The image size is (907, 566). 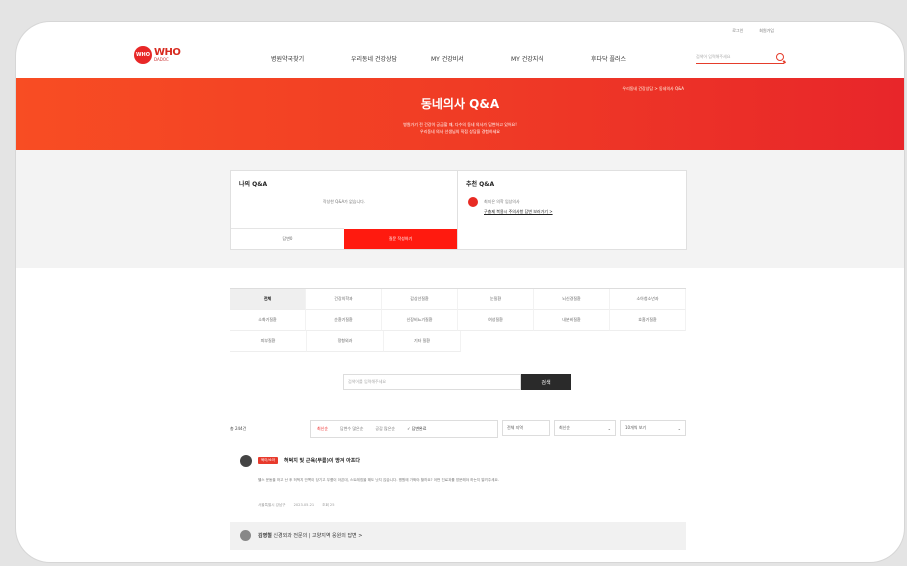 What do you see at coordinates (420, 320) in the screenshot?
I see `category-item: 신장비뇨기질환` at bounding box center [420, 320].